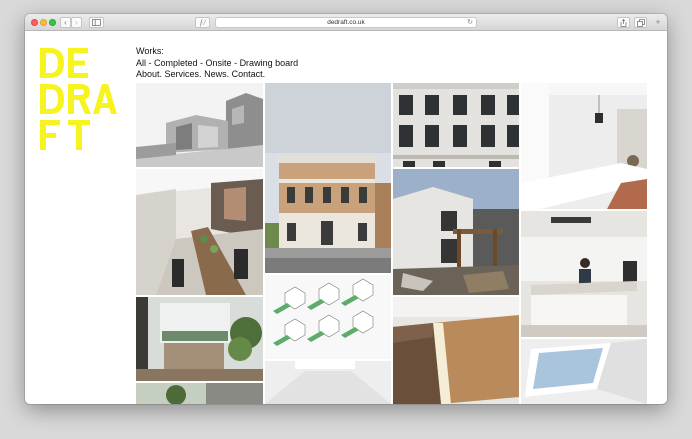 Image resolution: width=692 pixels, height=439 pixels. I want to click on gallery-tile-kitchen-island, so click(584, 274).